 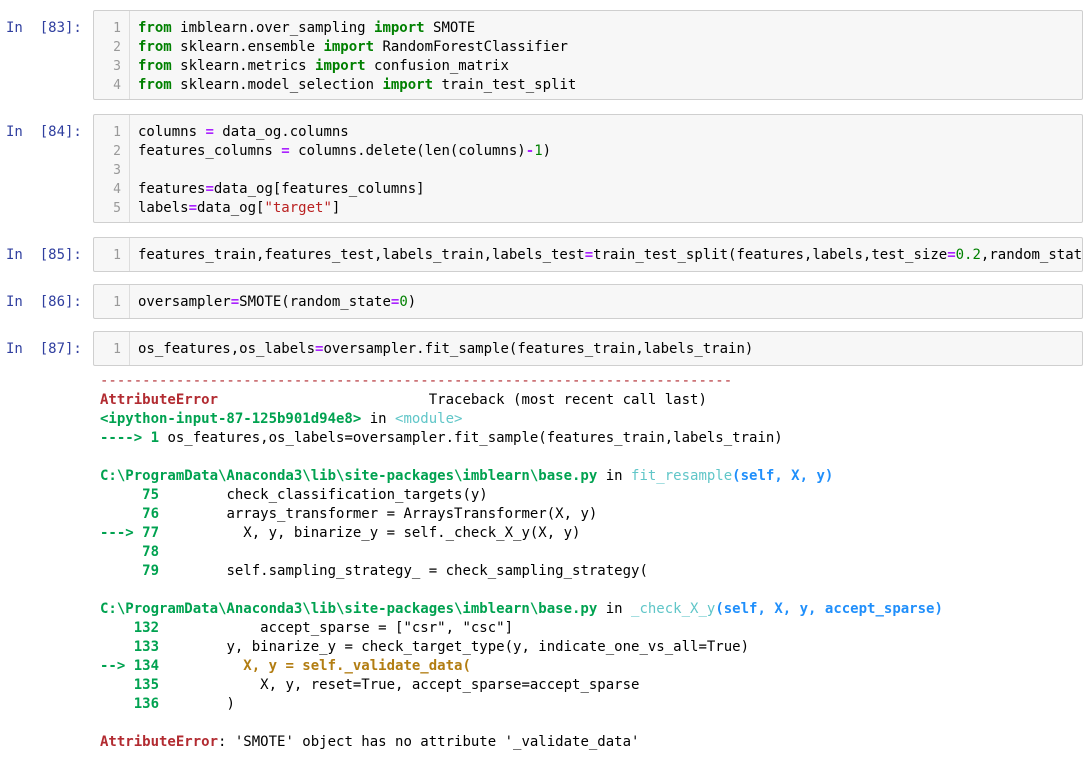 I want to click on code-text: ,random_state, so click(x=1031, y=255).